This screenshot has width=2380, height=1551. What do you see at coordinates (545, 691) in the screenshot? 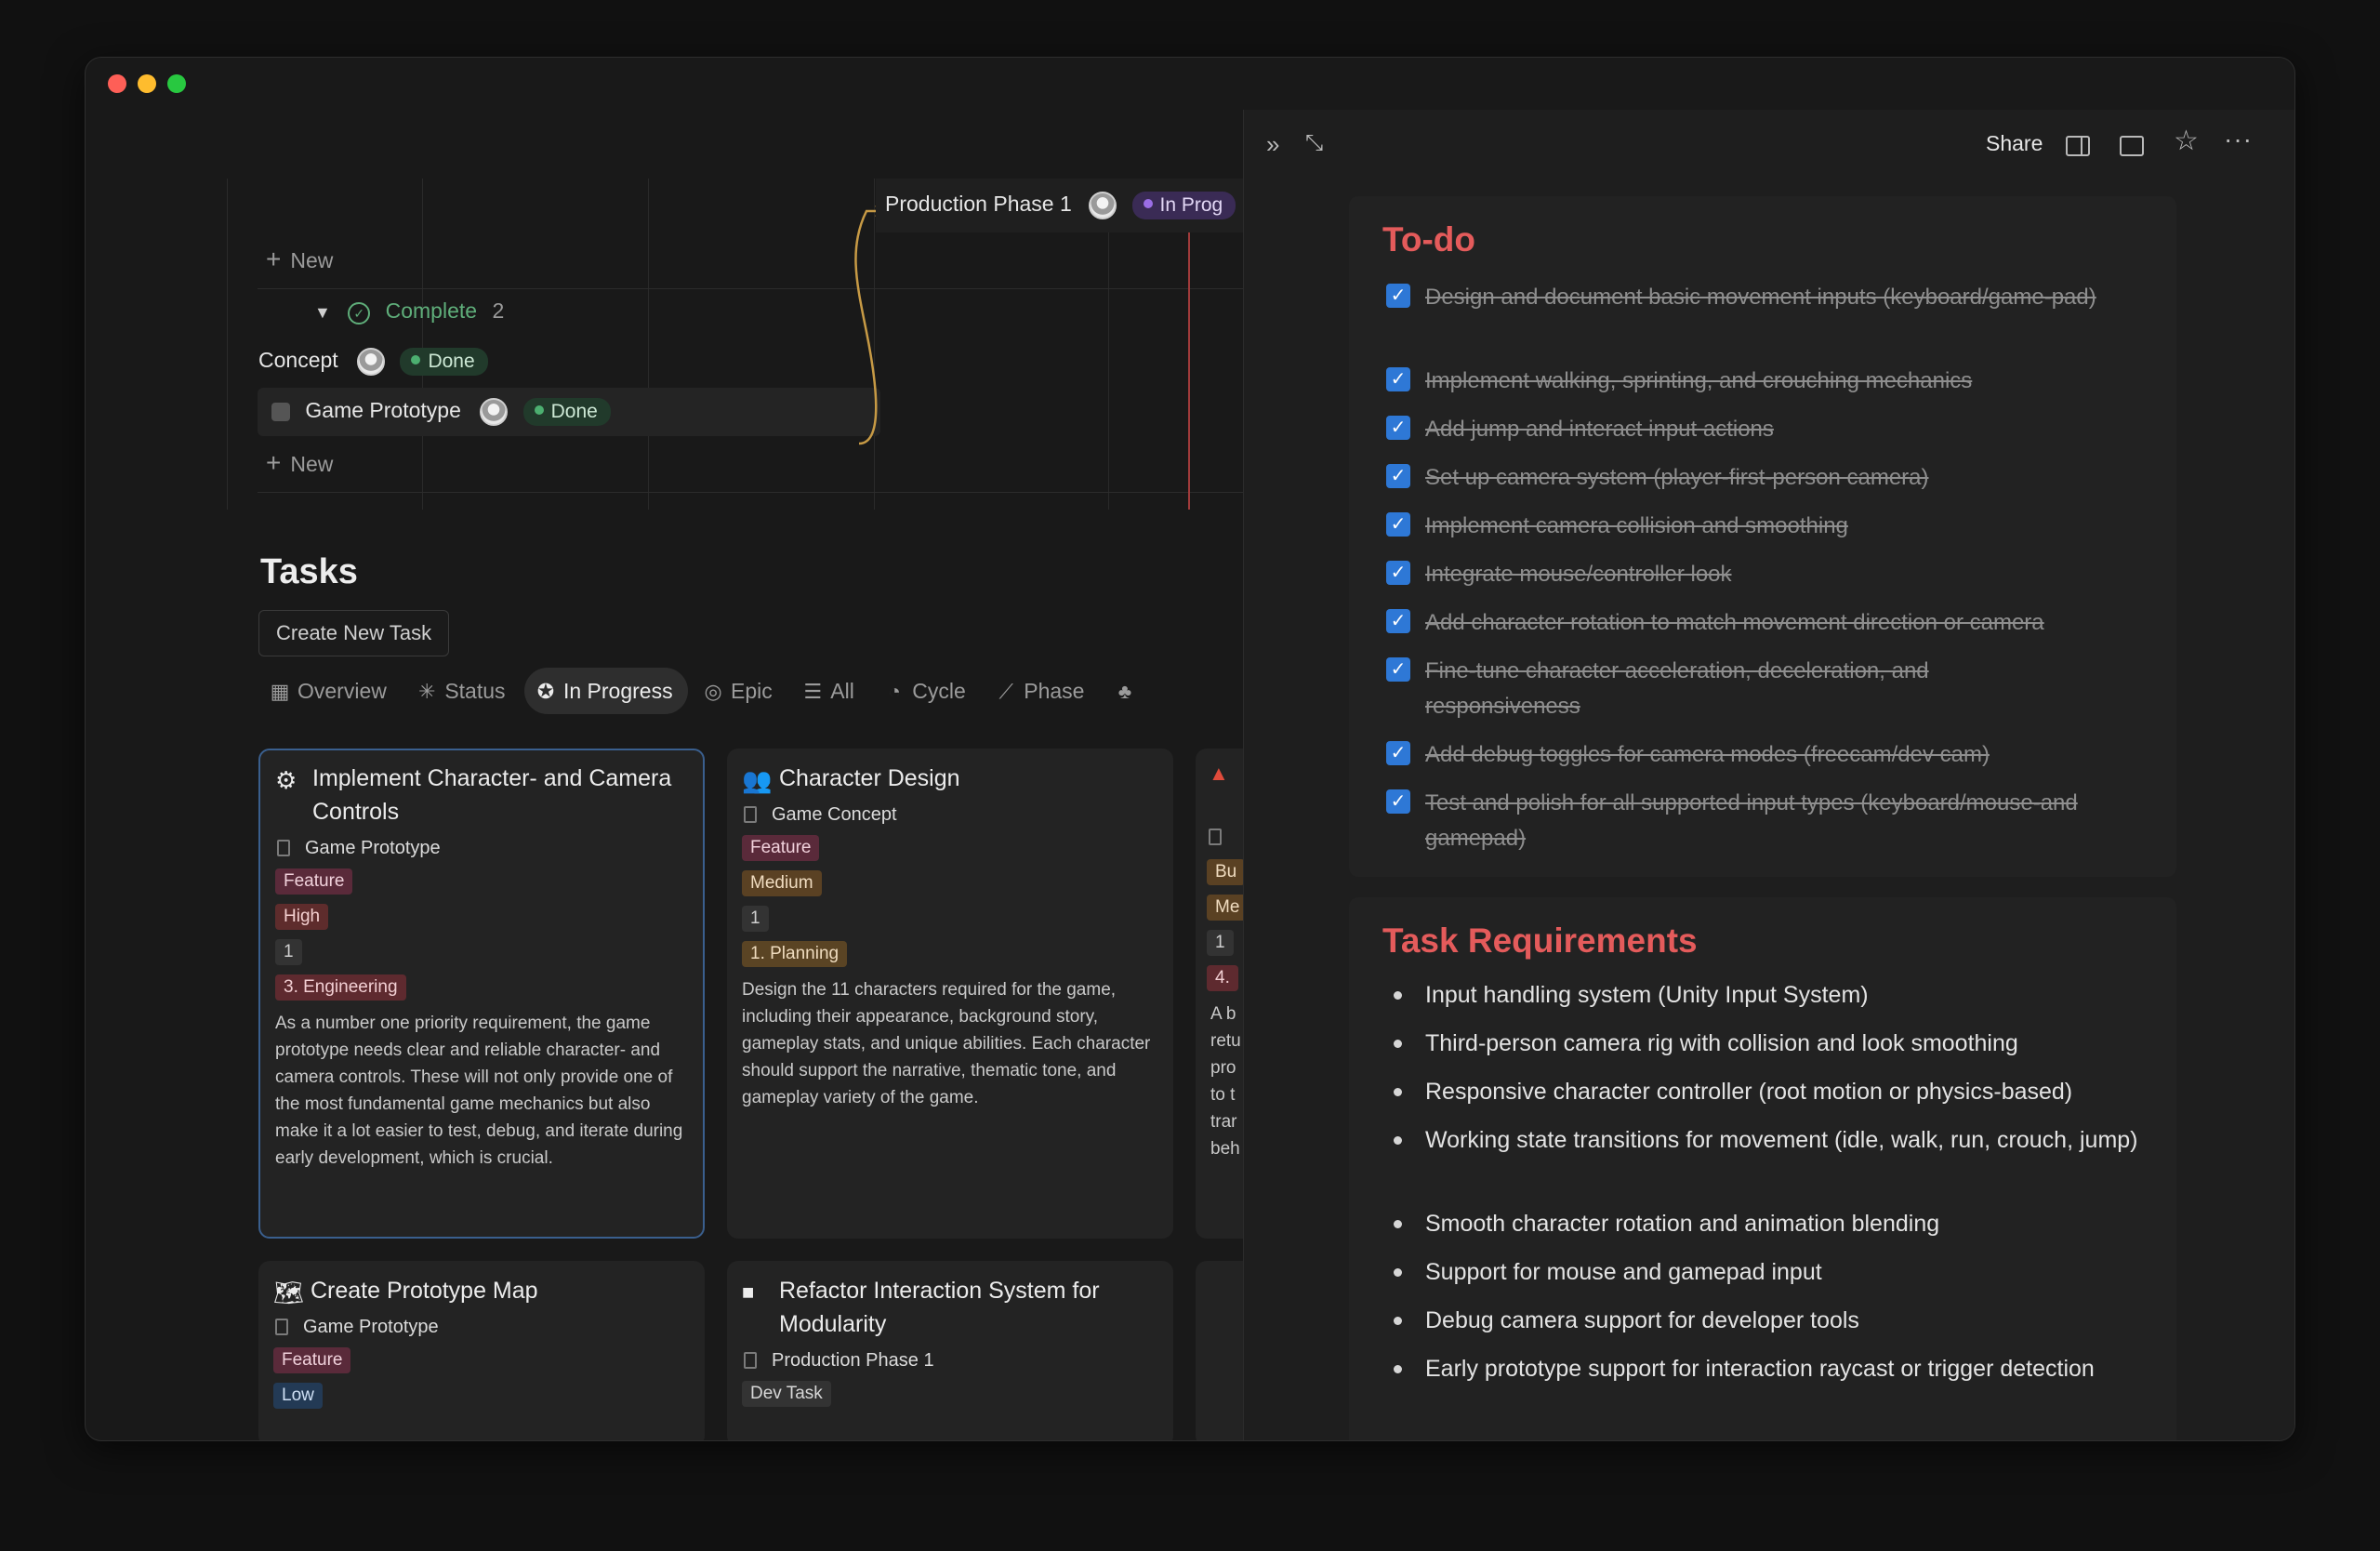
I see `star-circle-icon: ✪` at bounding box center [545, 691].